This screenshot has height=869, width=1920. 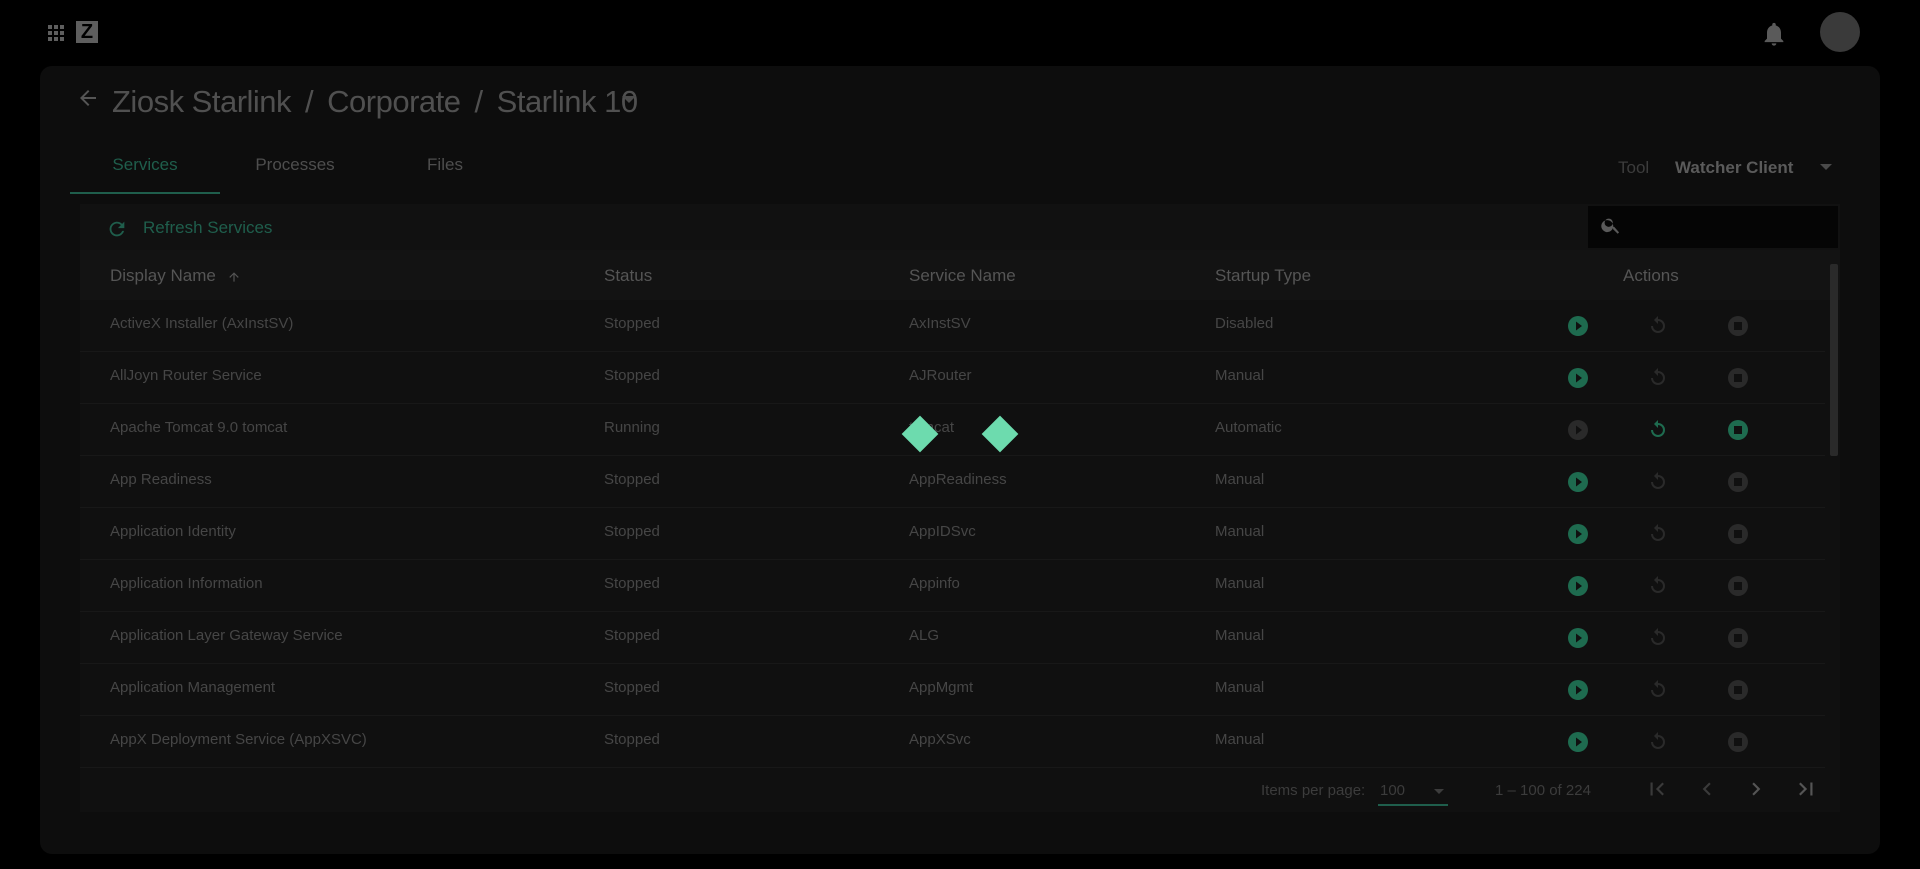 What do you see at coordinates (445, 170) in the screenshot?
I see `tab-files: Files` at bounding box center [445, 170].